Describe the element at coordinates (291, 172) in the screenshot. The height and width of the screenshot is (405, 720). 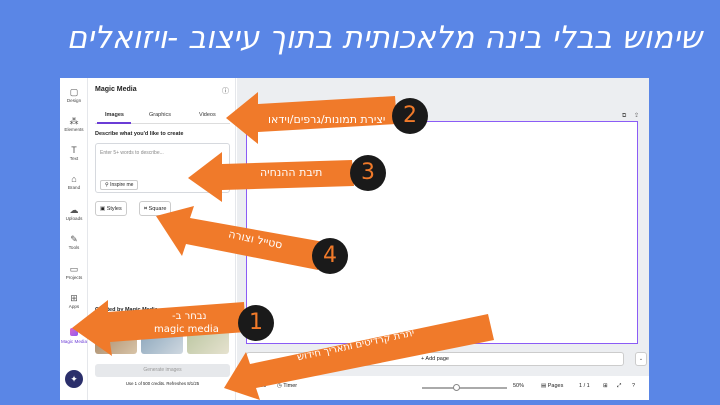
I see `annotation-3-text: תיבת ההנחיה` at that location.